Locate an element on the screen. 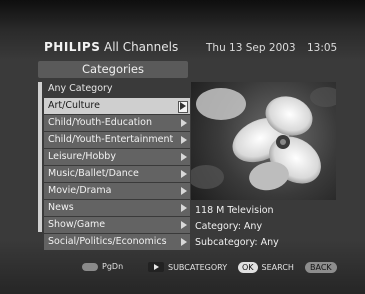 The image size is (365, 294). subcategory-key: SUBCATEGORY is located at coordinates (187, 267).